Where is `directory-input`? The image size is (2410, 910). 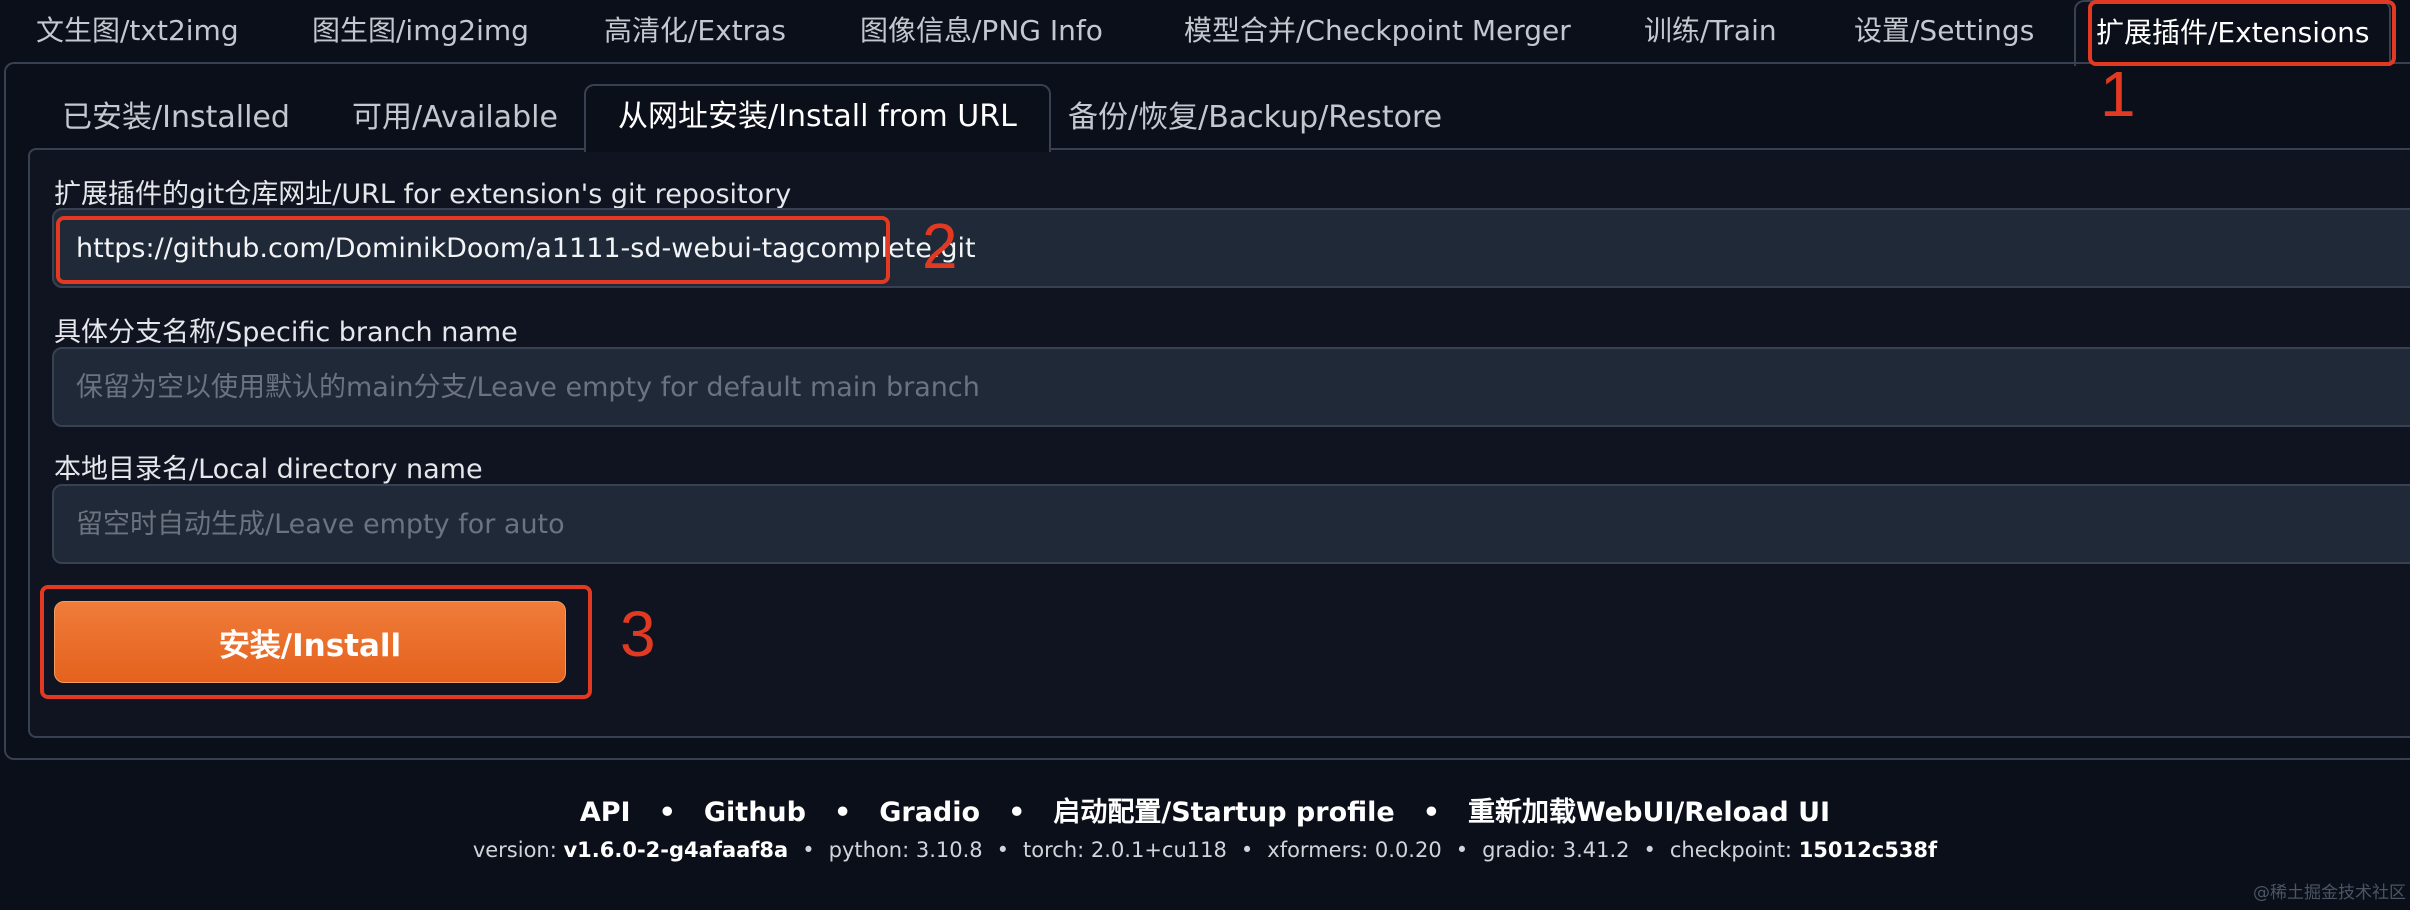
directory-input is located at coordinates (1231, 524).